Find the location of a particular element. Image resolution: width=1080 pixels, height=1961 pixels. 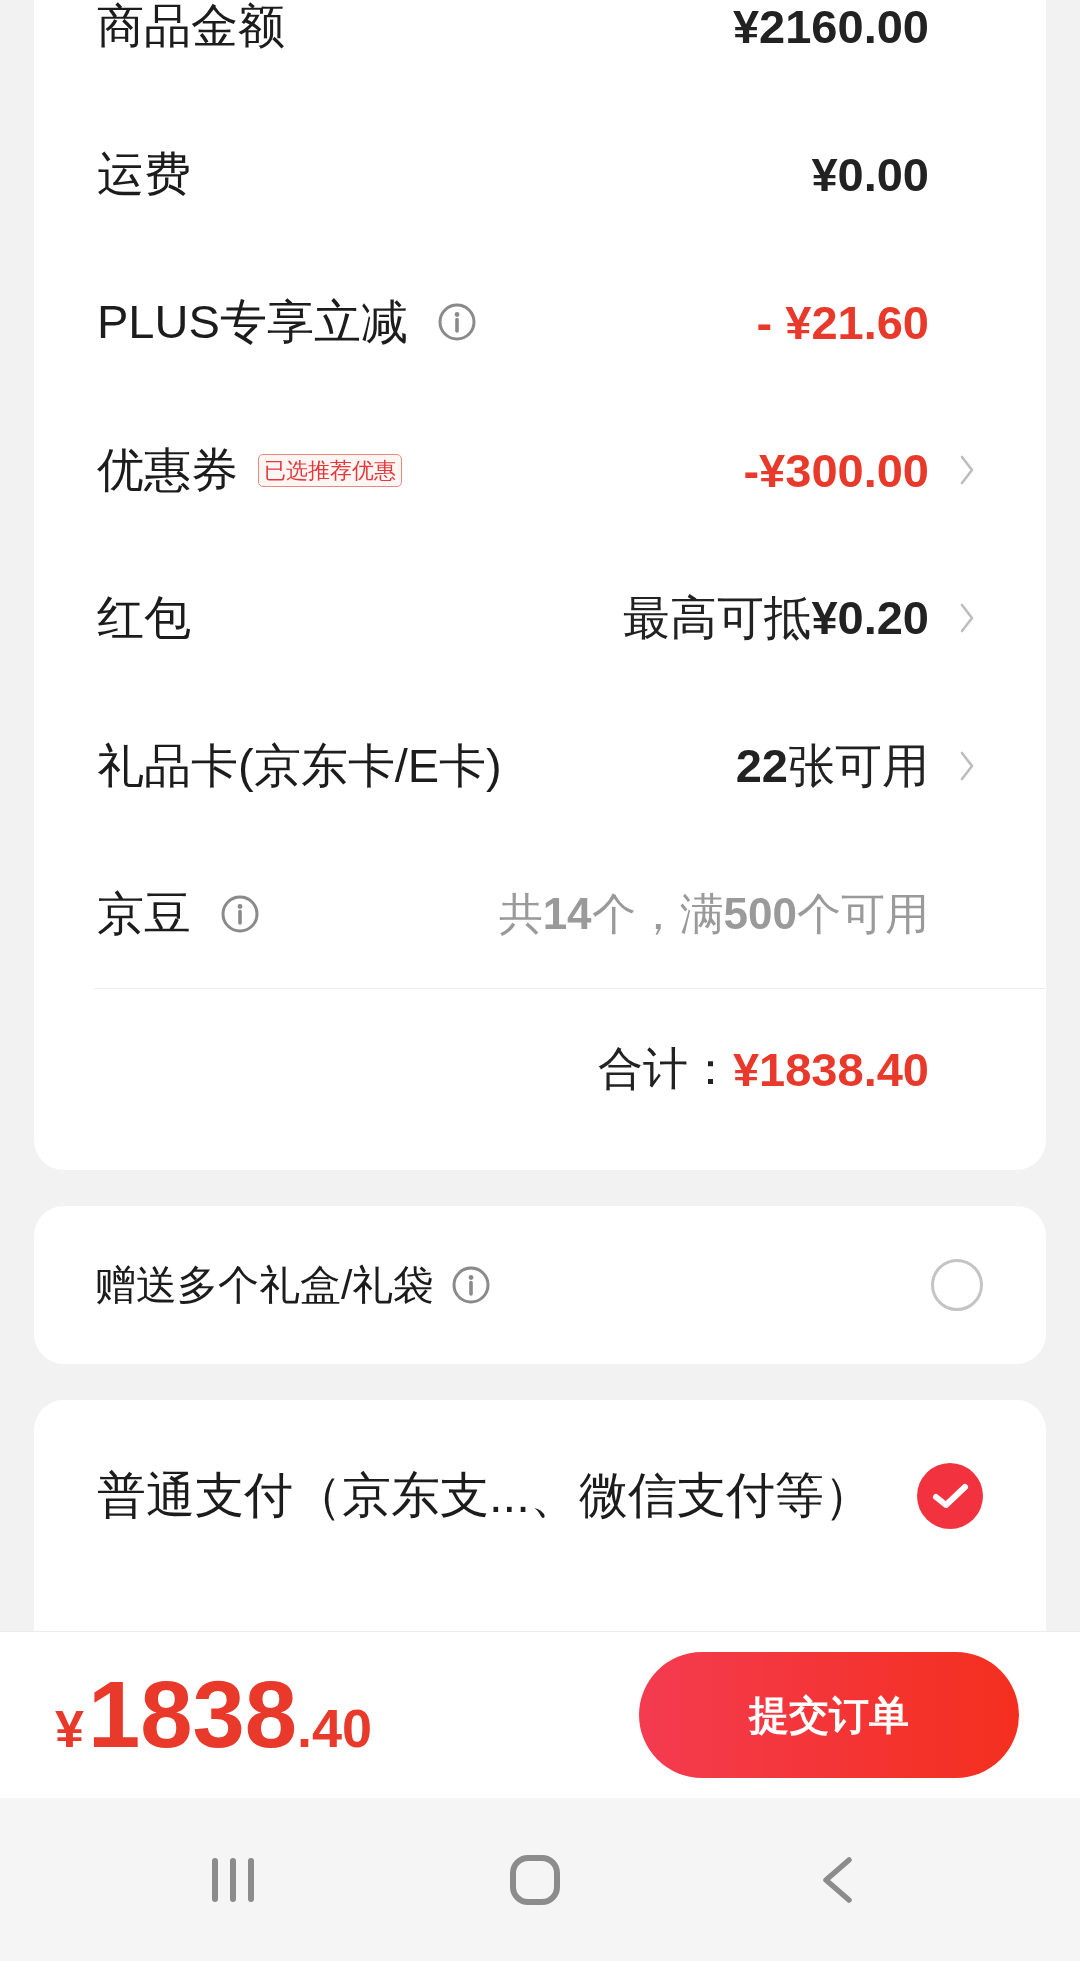

total-label: 合计： is located at coordinates (665, 1069).